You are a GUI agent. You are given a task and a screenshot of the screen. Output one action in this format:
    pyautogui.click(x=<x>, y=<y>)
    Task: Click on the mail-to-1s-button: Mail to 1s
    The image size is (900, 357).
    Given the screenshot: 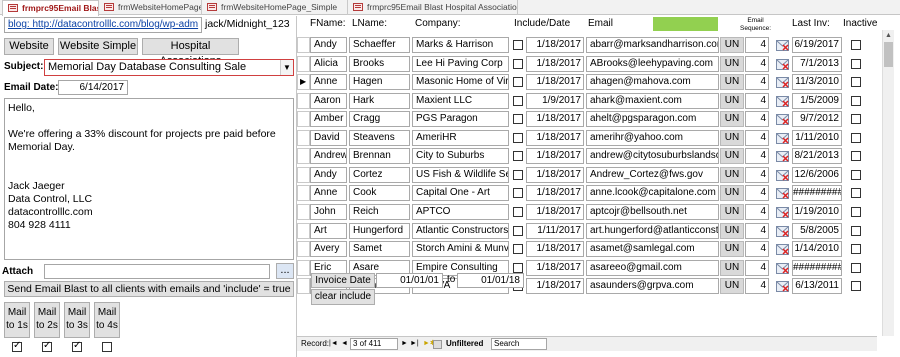 What is the action you would take?
    pyautogui.click(x=17, y=320)
    